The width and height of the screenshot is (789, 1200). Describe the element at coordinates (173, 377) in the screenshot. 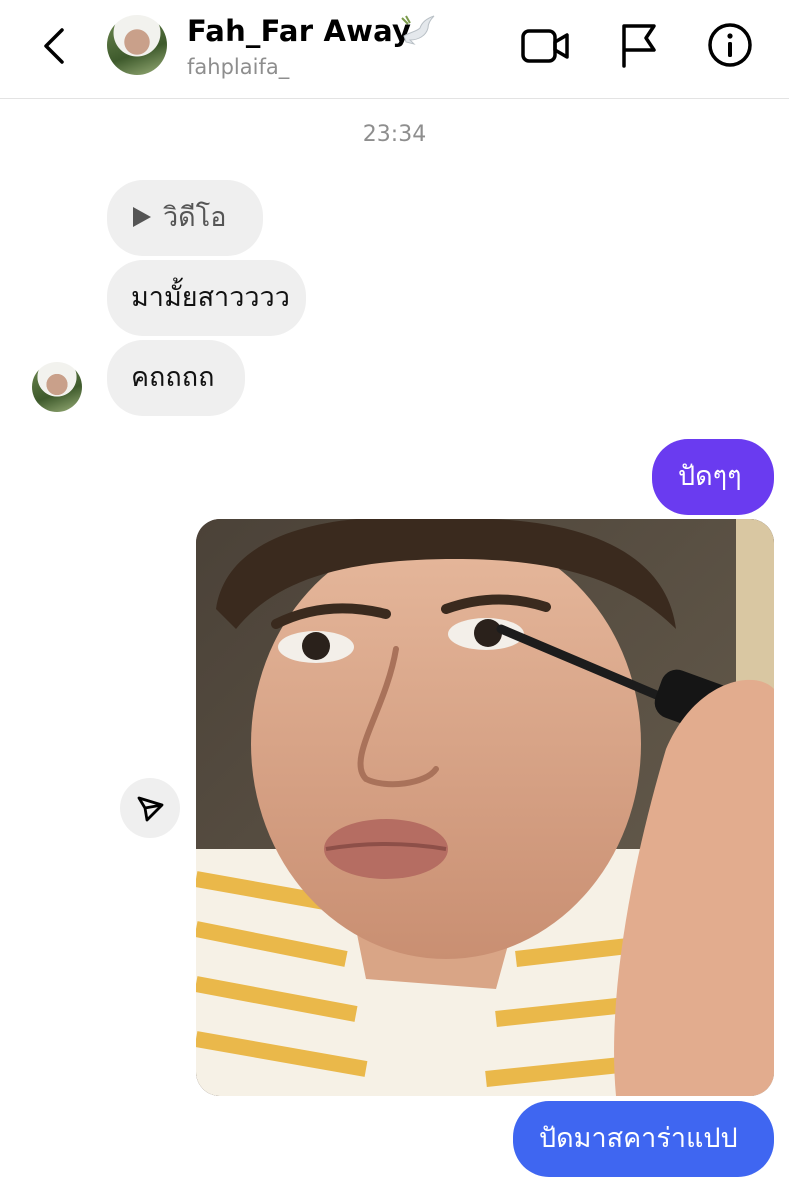

I see `message-text: คถถถถ` at that location.